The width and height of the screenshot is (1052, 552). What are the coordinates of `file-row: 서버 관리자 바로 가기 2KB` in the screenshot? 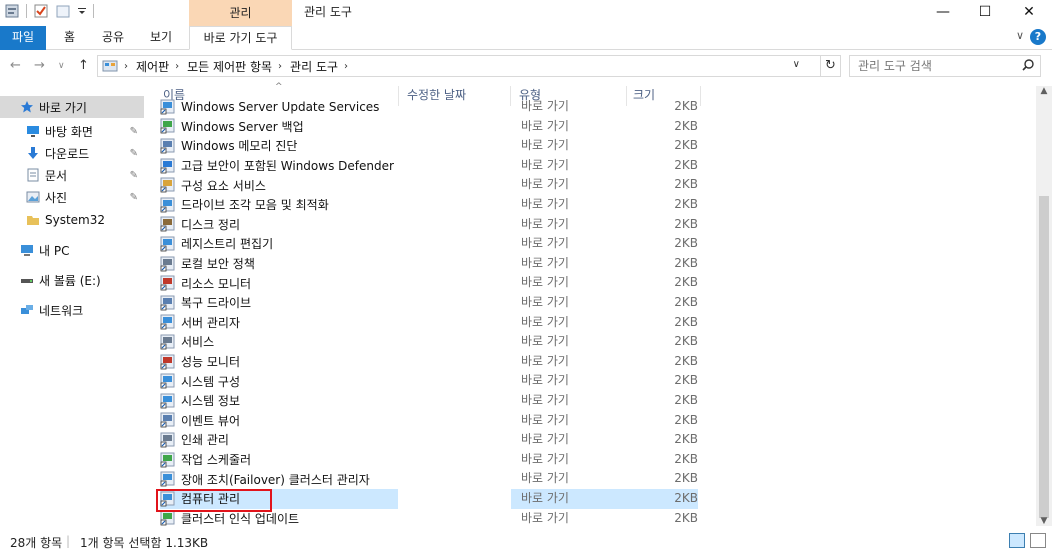 It's located at (430, 323).